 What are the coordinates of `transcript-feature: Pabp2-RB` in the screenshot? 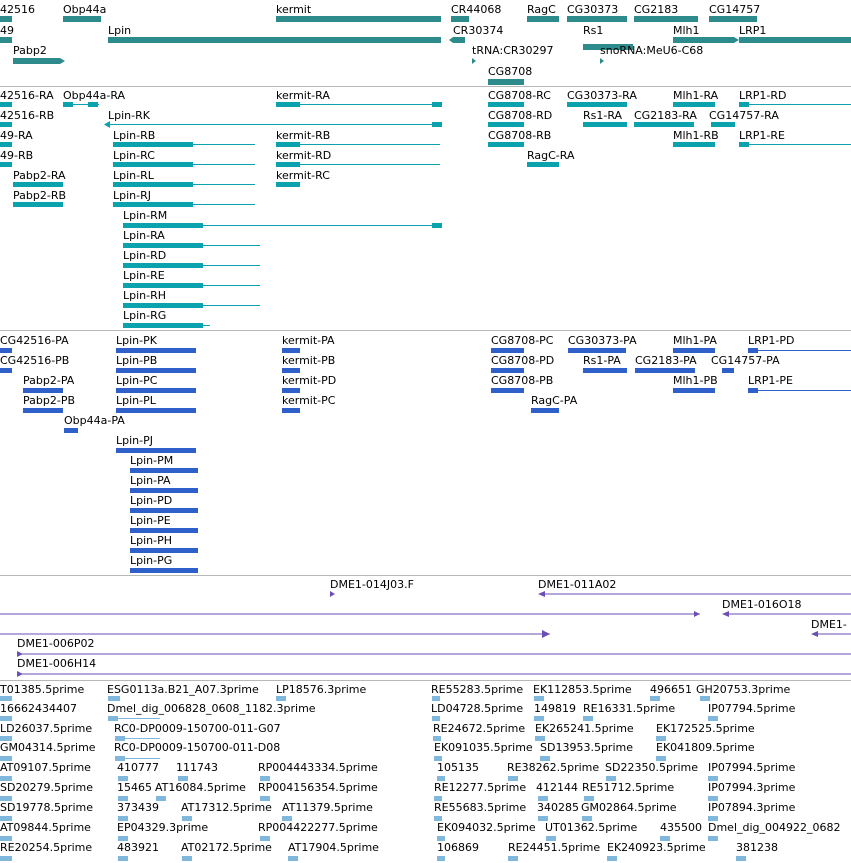 It's located at (39, 198).